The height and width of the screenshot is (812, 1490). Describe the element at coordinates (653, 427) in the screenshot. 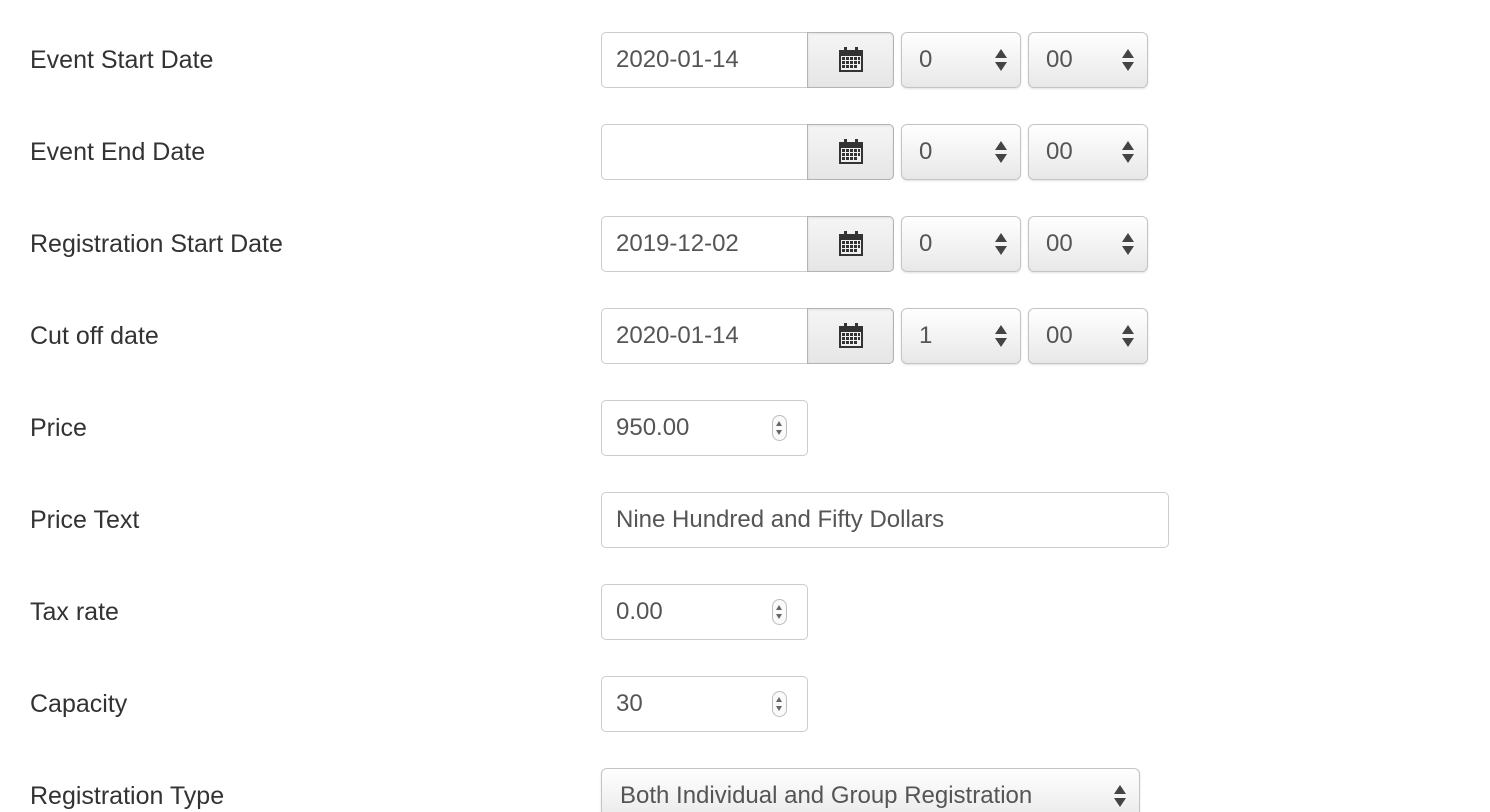

I see `price-value: 950.00` at that location.